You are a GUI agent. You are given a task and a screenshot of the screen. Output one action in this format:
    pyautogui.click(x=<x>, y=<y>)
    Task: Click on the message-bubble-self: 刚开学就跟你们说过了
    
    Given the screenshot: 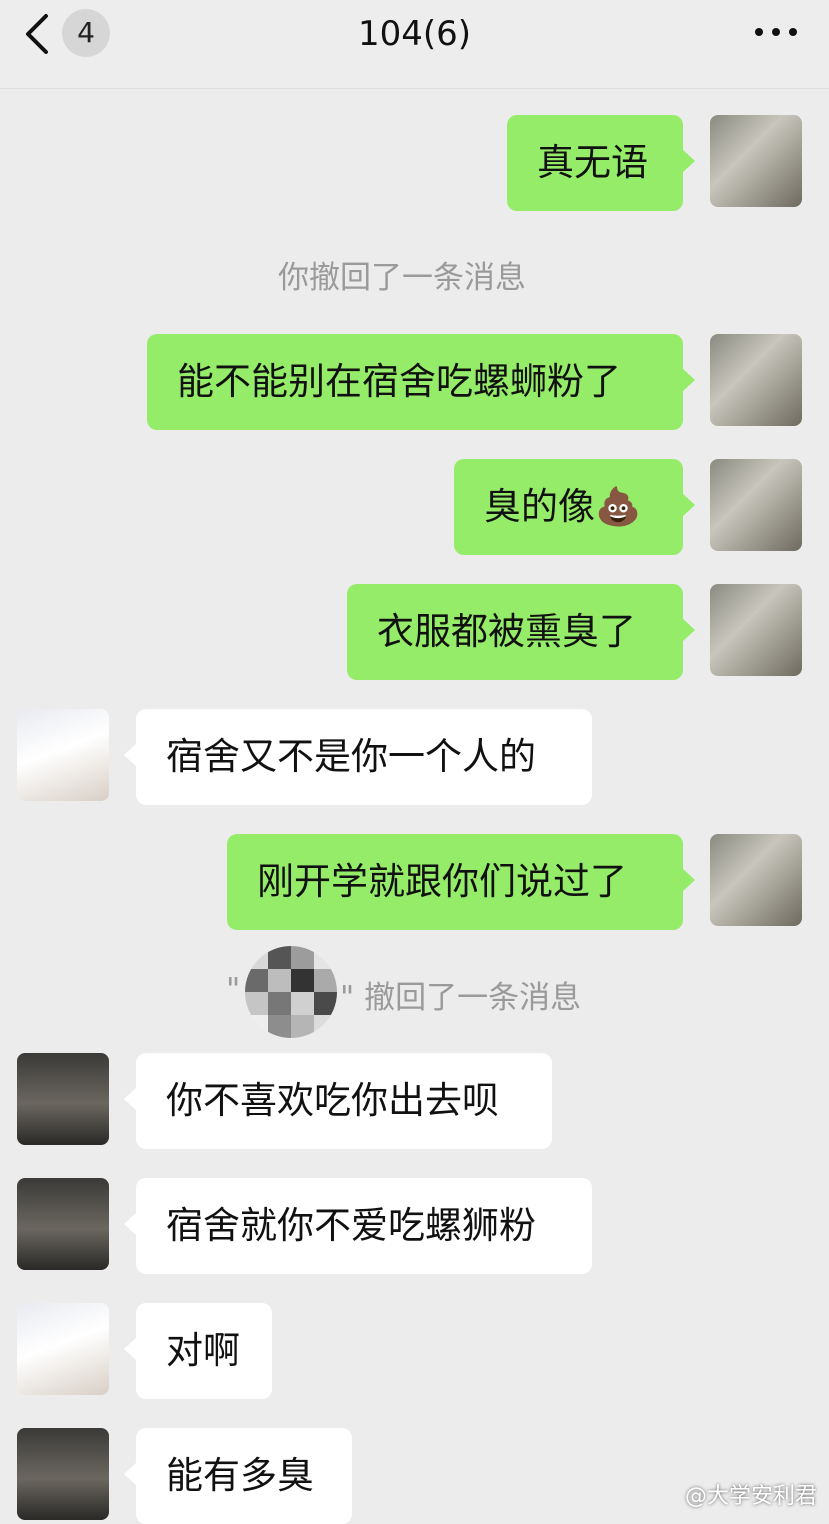 What is the action you would take?
    pyautogui.click(x=461, y=882)
    